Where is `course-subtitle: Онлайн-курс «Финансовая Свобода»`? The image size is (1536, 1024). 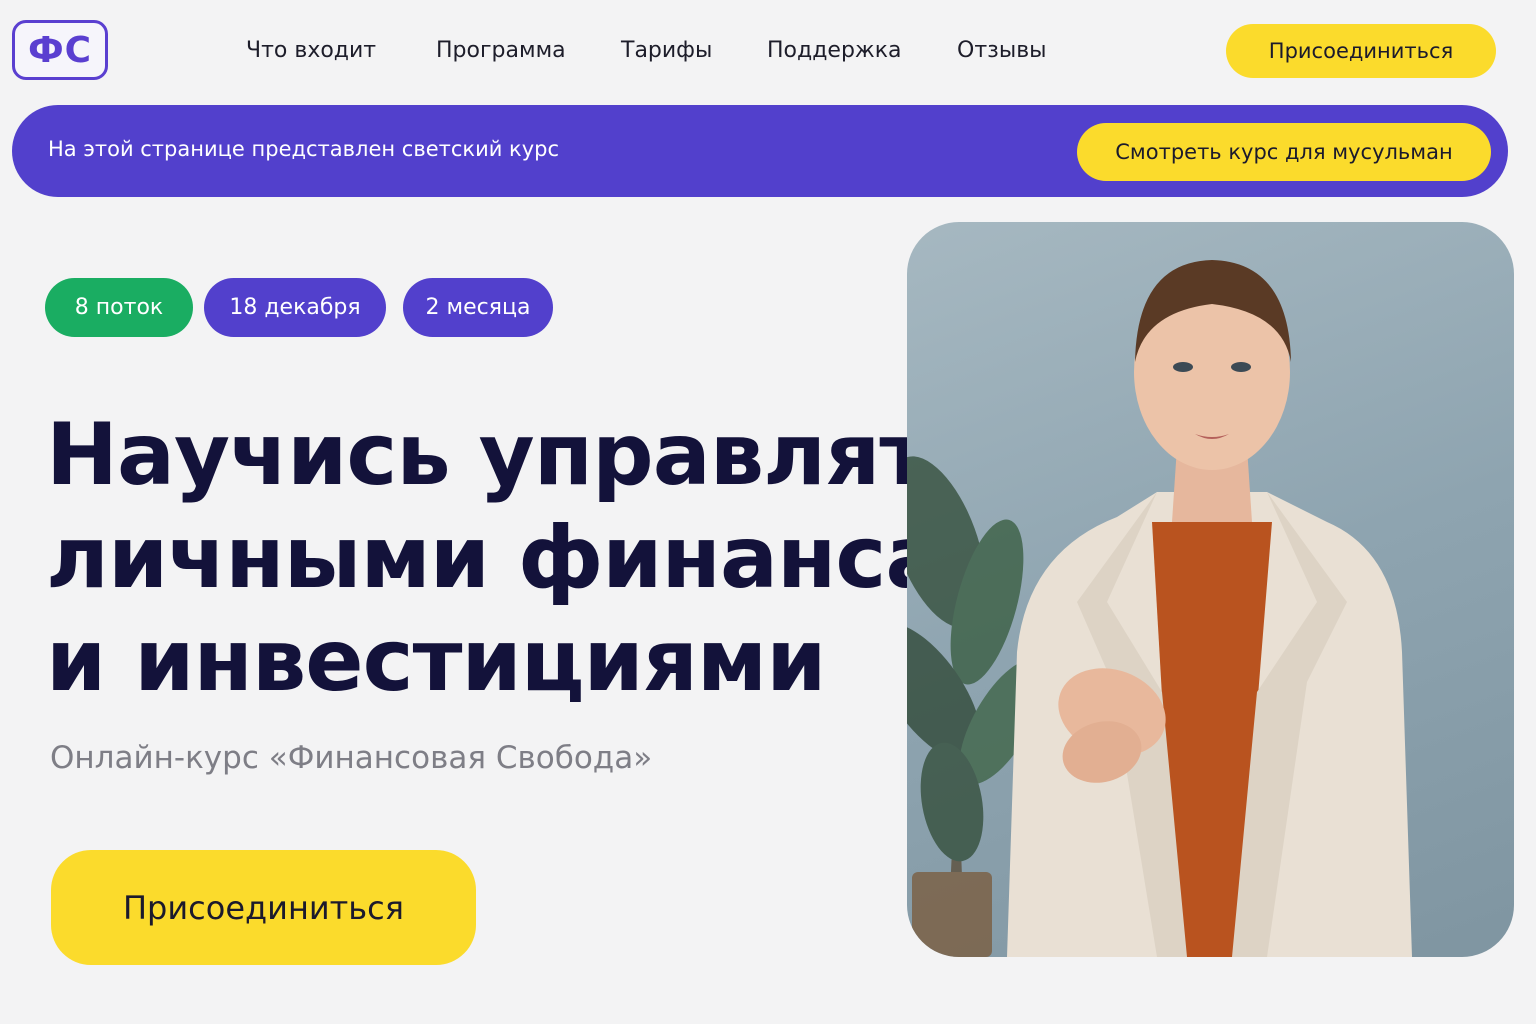 course-subtitle: Онлайн-курс «Финансовая Свобода» is located at coordinates (351, 758).